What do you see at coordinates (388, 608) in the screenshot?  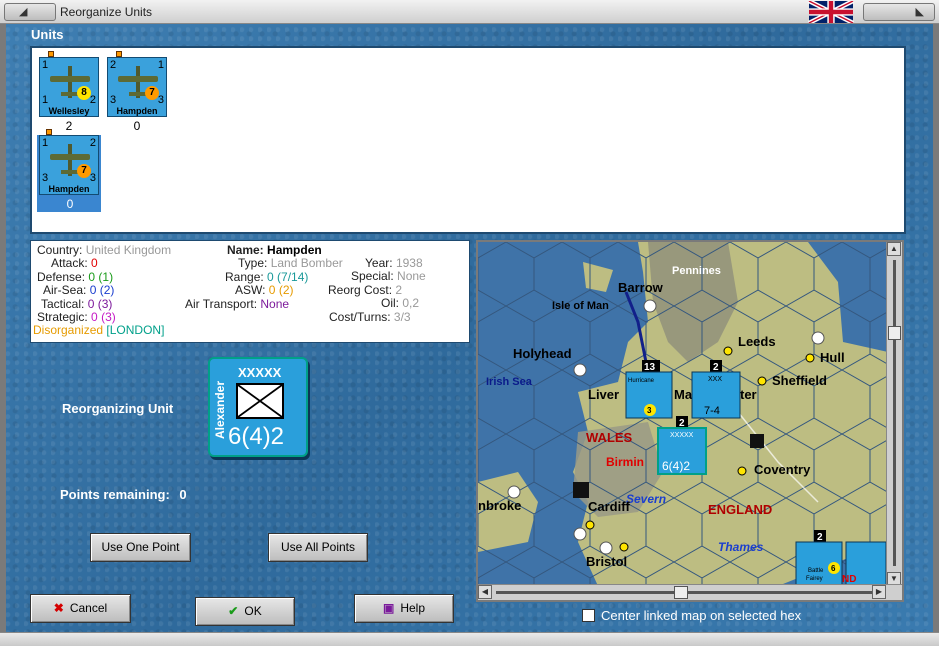 I see `help-book-icon: ▣` at bounding box center [388, 608].